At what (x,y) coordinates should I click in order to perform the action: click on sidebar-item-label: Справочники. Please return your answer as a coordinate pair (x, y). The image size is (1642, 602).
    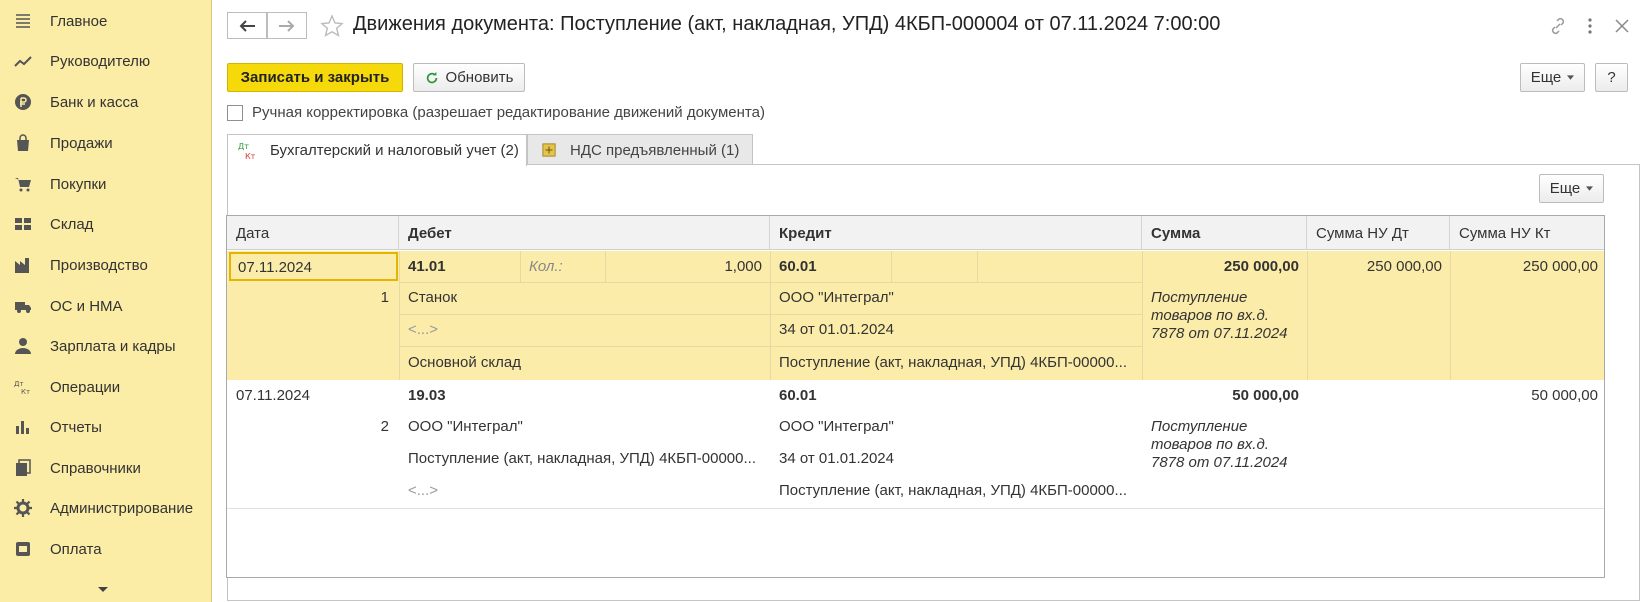
    Looking at the image, I should click on (95, 468).